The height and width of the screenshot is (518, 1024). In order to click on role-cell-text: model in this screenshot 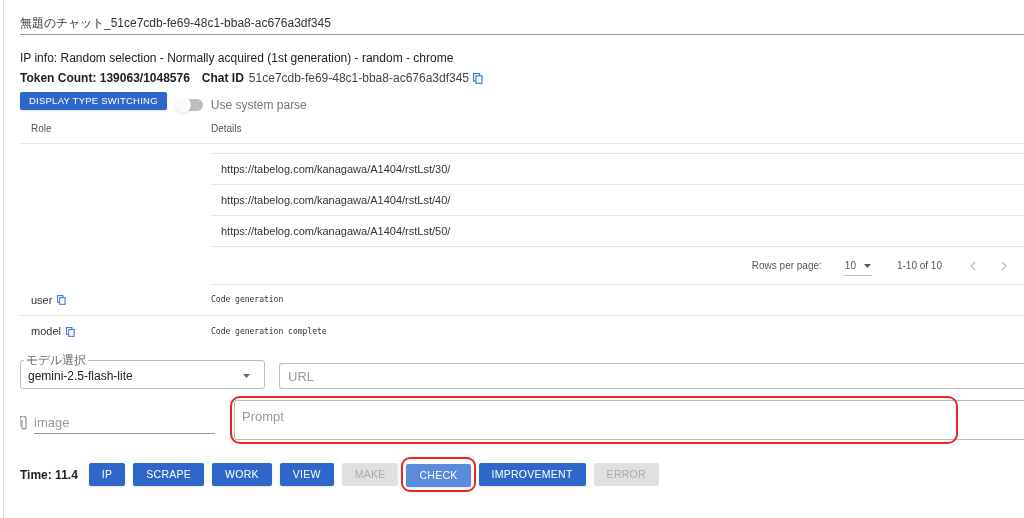, I will do `click(46, 332)`.